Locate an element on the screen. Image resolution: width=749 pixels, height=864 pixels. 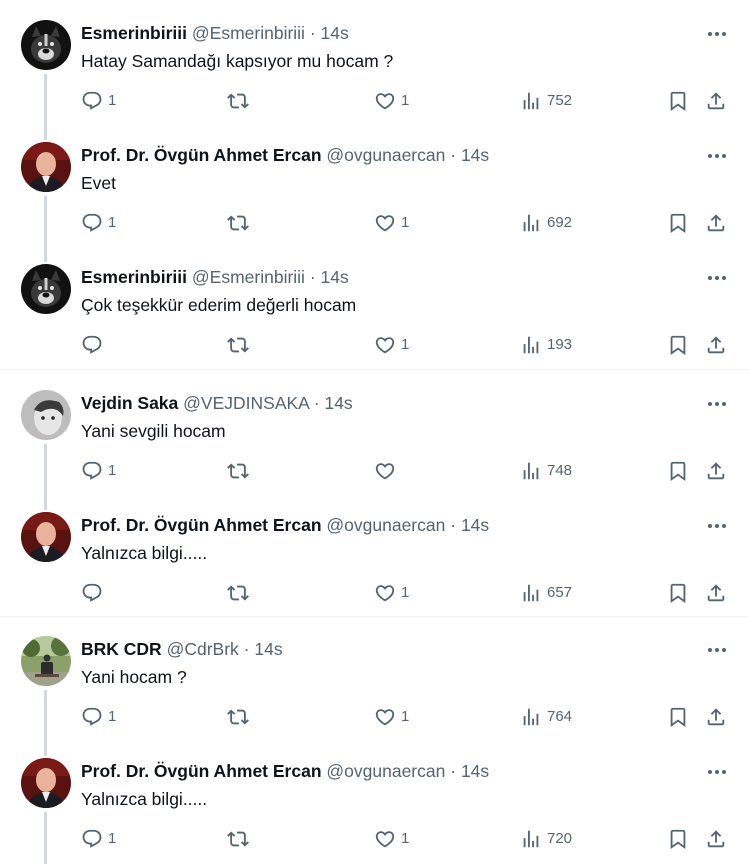
tweet-text: Evet is located at coordinates (99, 183).